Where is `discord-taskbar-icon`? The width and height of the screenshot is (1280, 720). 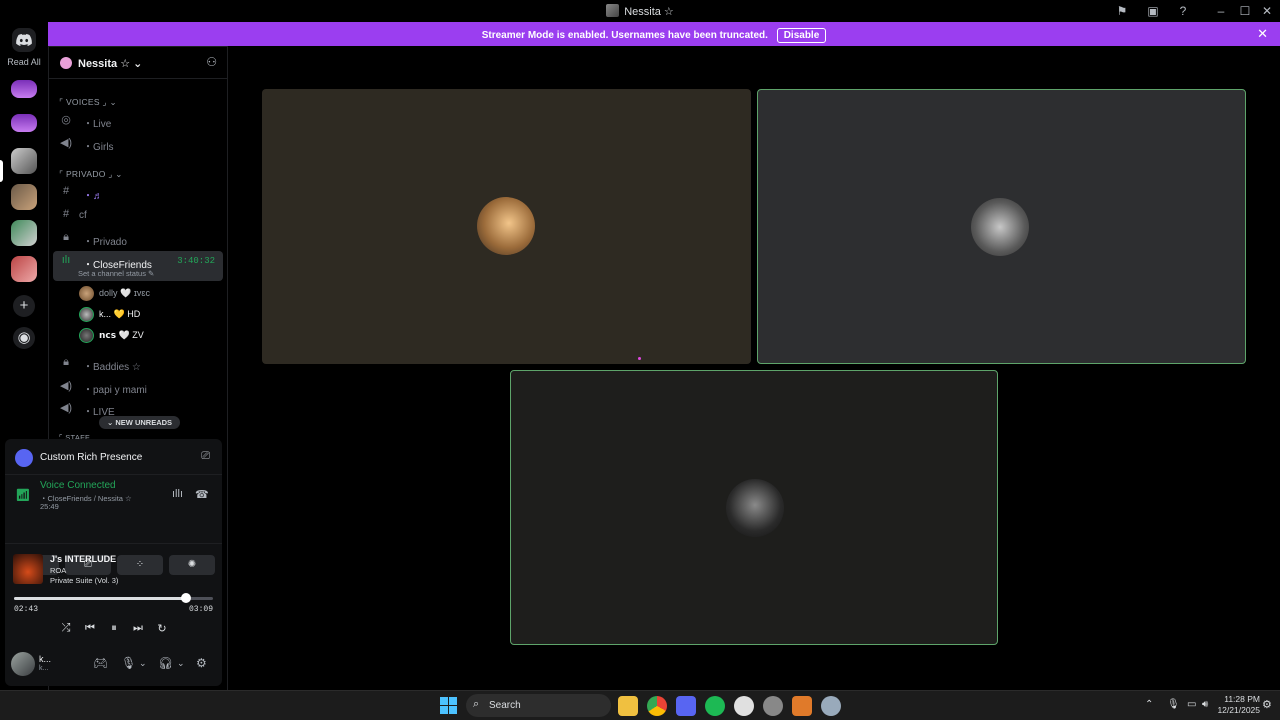
discord-taskbar-icon is located at coordinates (686, 706).